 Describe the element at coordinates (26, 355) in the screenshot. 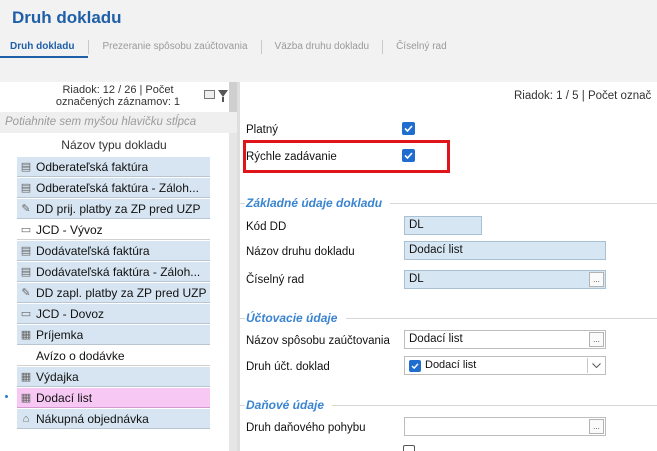

I see `blank-icon` at that location.